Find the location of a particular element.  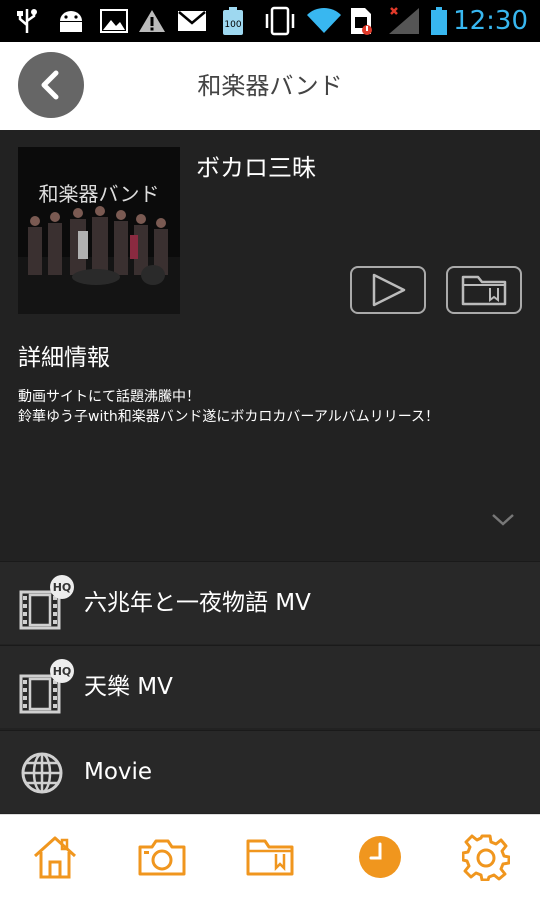

app-header: 和楽器バンド is located at coordinates (270, 87).